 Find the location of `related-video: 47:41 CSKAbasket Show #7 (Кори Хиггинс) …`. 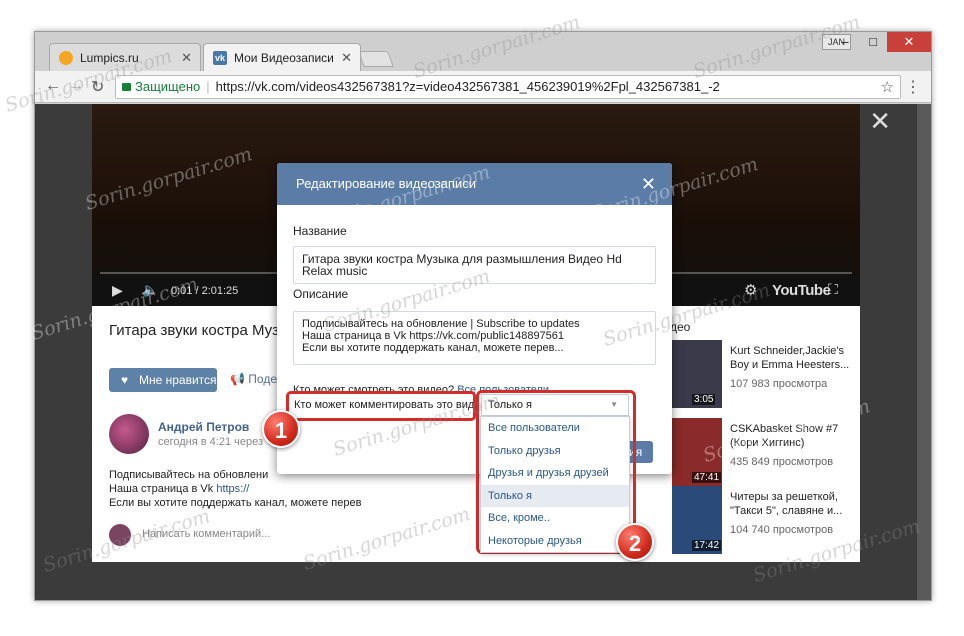

related-video: 47:41 CSKAbasket Show #7 (Кори Хиггинс) … is located at coordinates (762, 452).